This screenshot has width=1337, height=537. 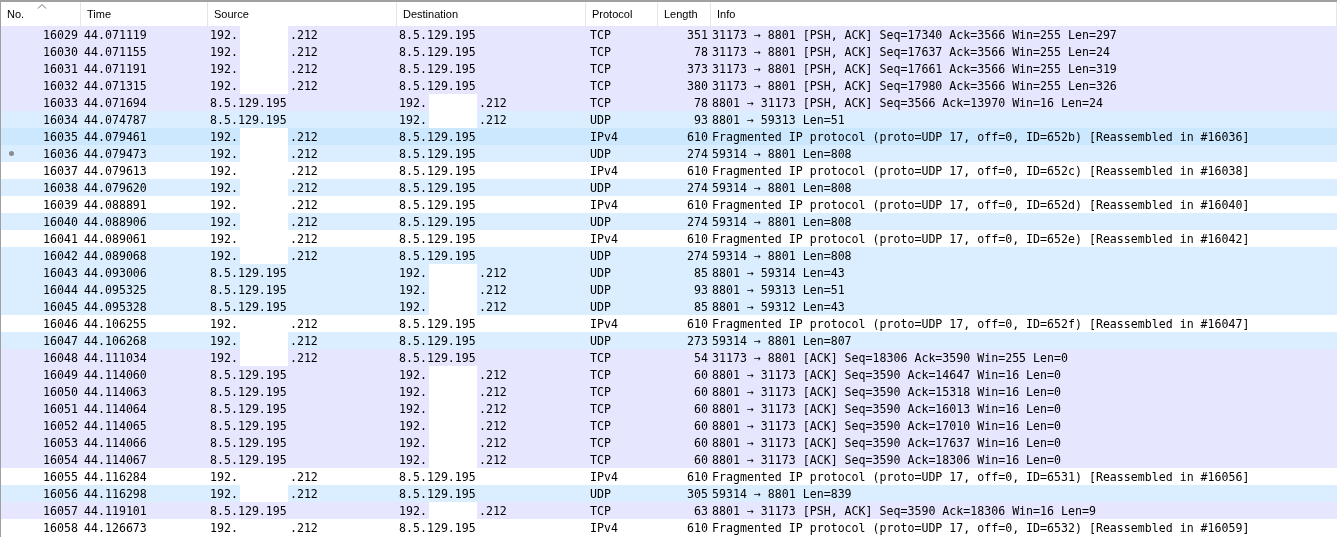 I want to click on packet-info: Fragmented IP protocol (proto=UDP 17, off=0, ID=652f) [Reassembled in #16047], so click(x=981, y=323).